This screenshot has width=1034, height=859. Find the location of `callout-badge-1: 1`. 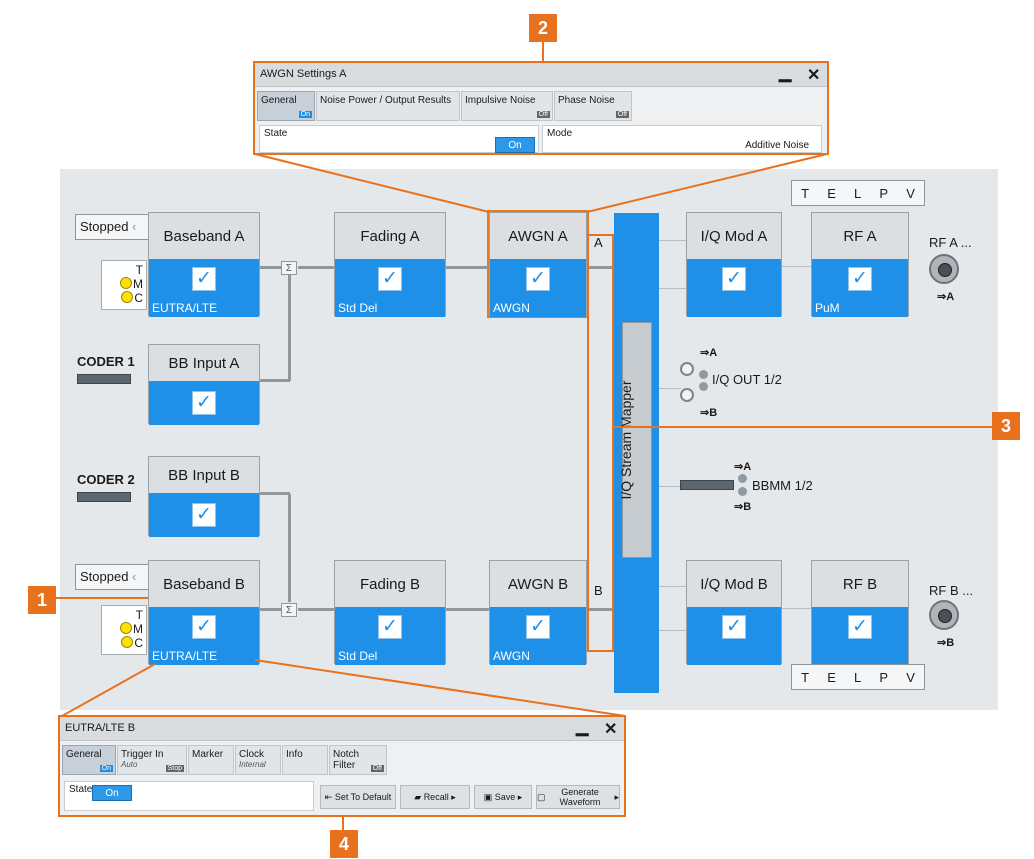

callout-badge-1: 1 is located at coordinates (42, 600).